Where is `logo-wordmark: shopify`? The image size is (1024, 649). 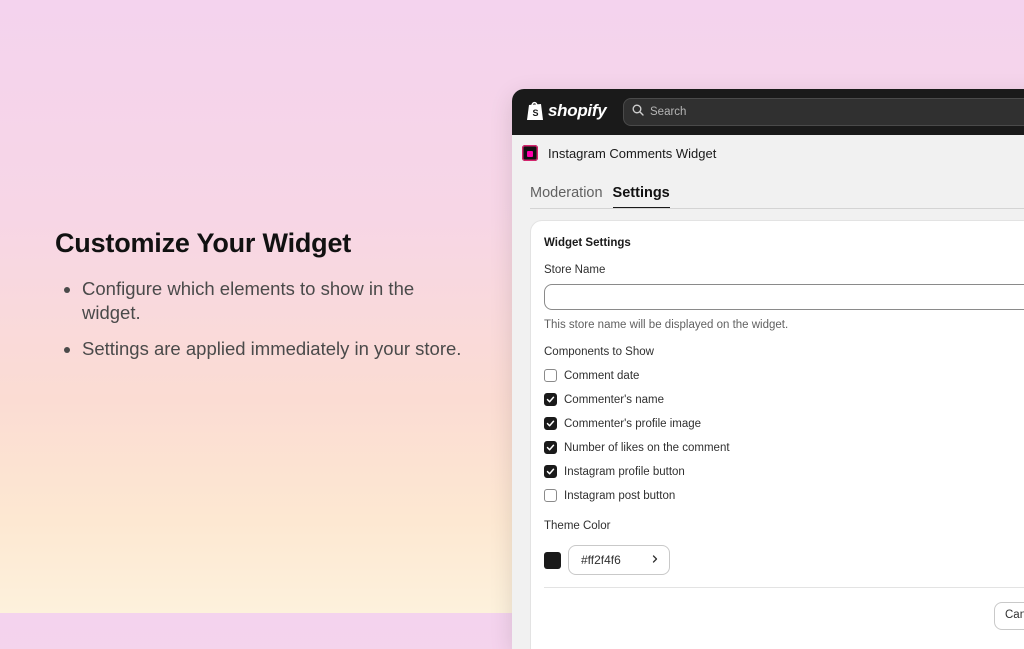 logo-wordmark: shopify is located at coordinates (577, 110).